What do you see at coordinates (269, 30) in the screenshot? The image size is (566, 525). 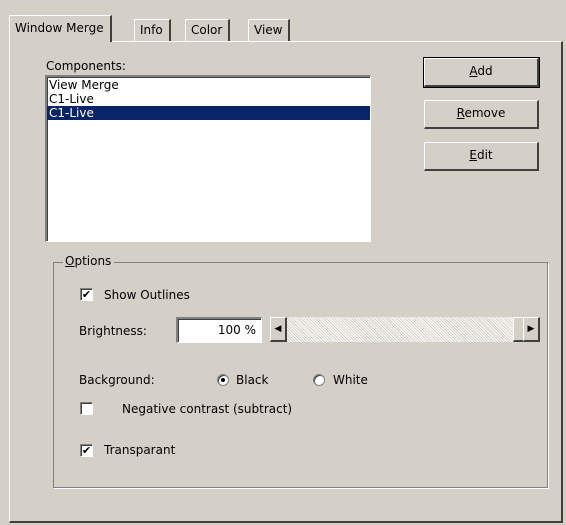 I see `tab-view: View` at bounding box center [269, 30].